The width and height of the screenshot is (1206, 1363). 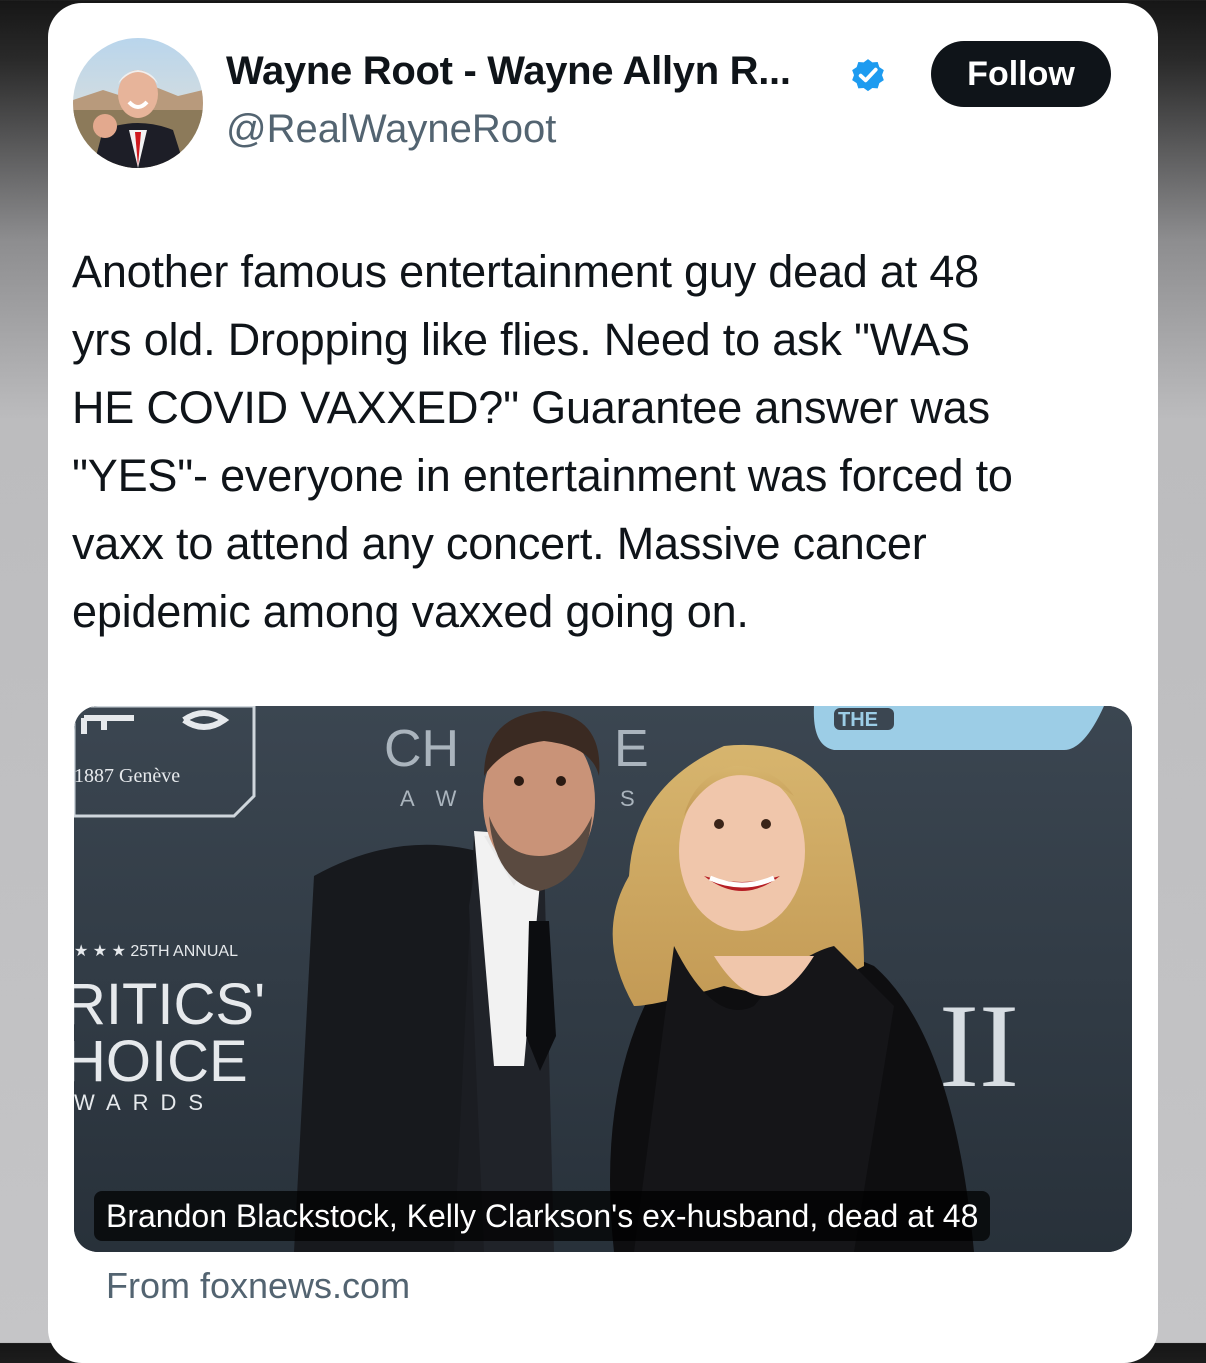 I want to click on svg-text: THE, so click(x=858, y=720).